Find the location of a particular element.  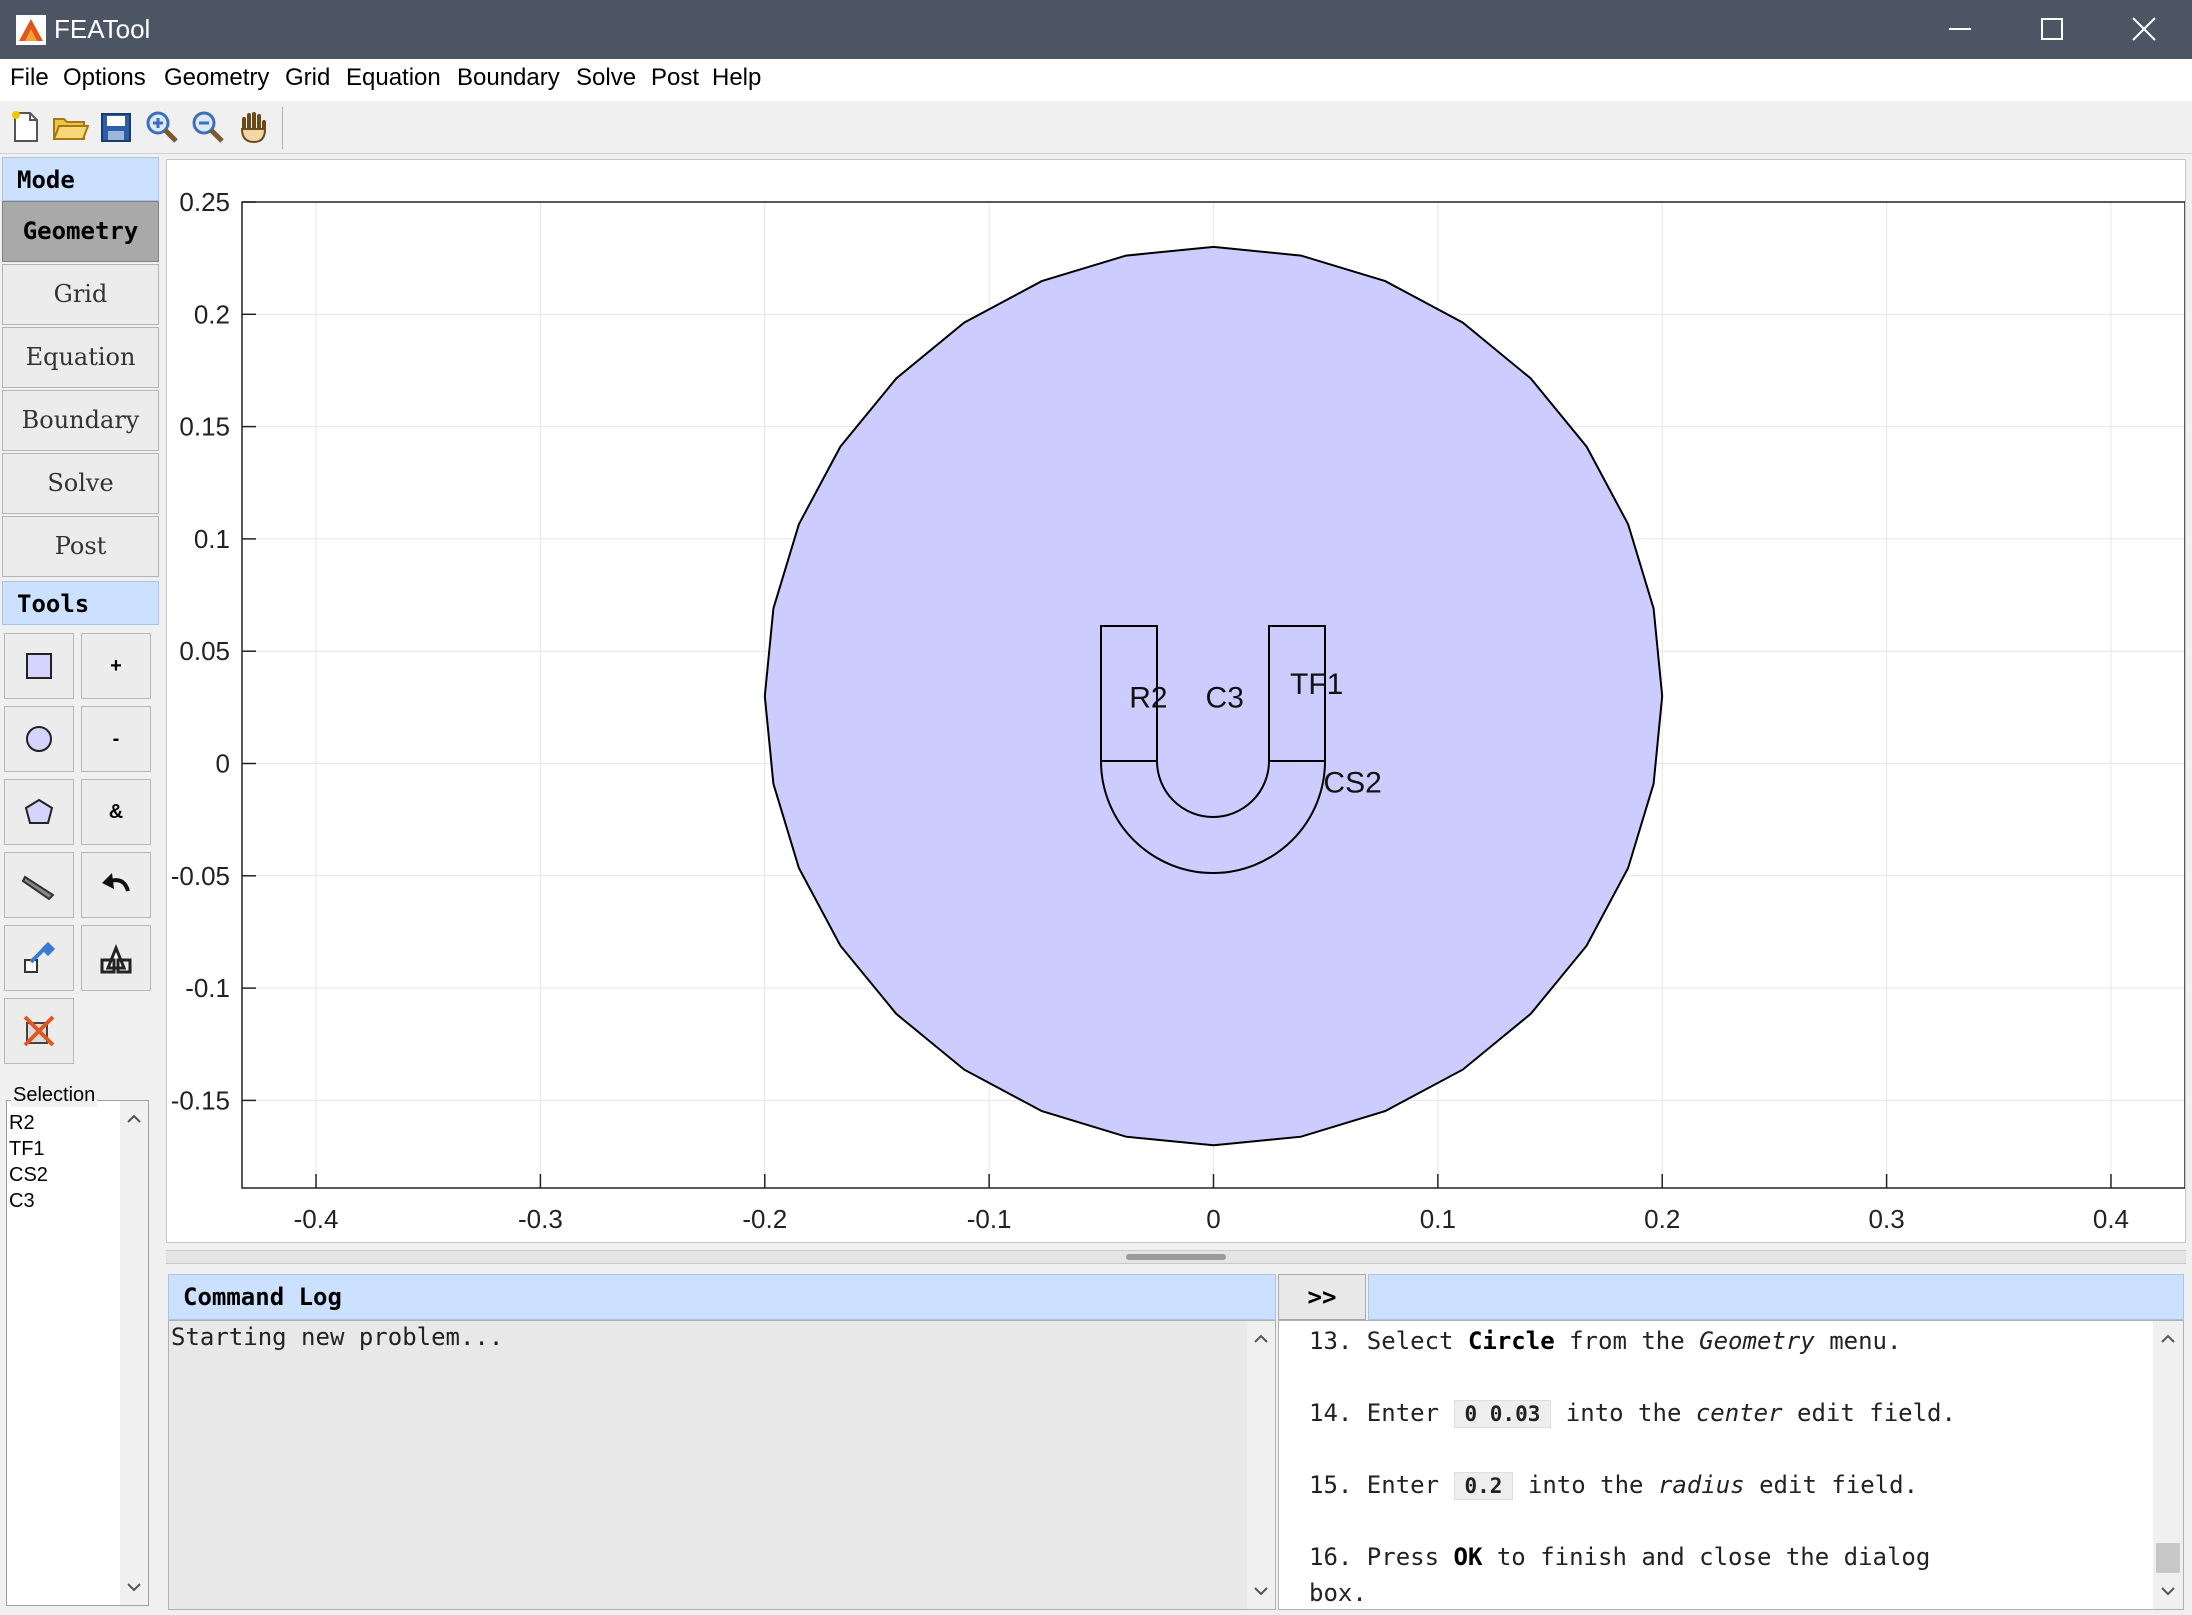

help-code: 0.2 is located at coordinates (1483, 1486).